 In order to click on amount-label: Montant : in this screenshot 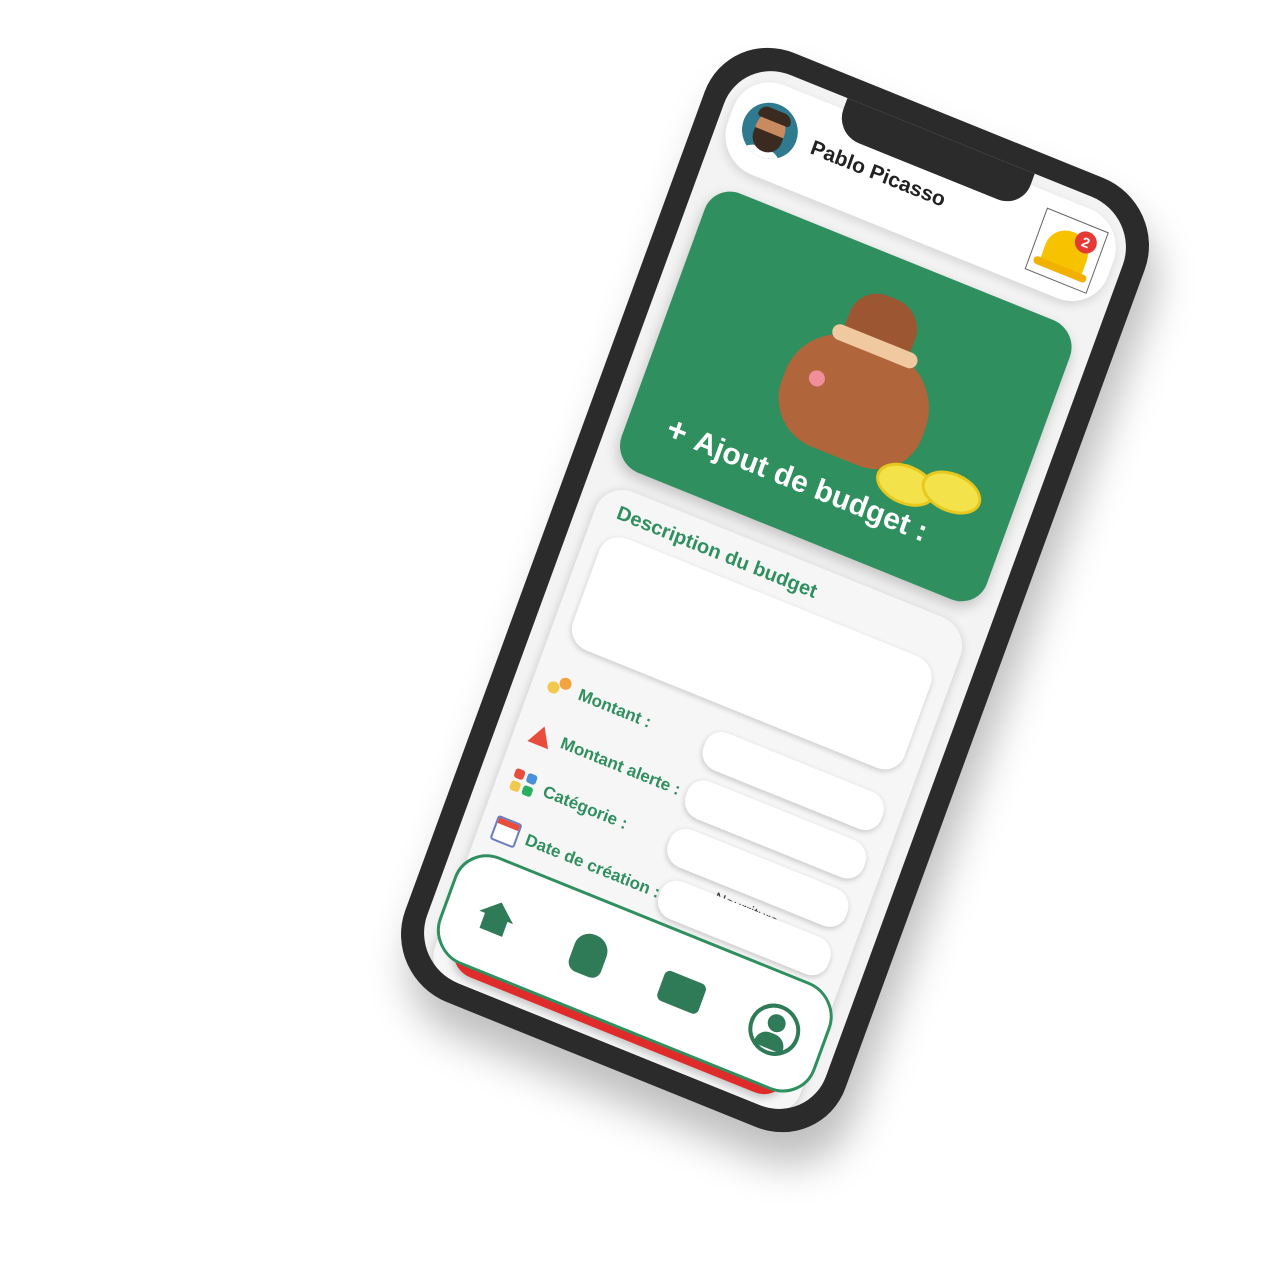, I will do `click(614, 708)`.